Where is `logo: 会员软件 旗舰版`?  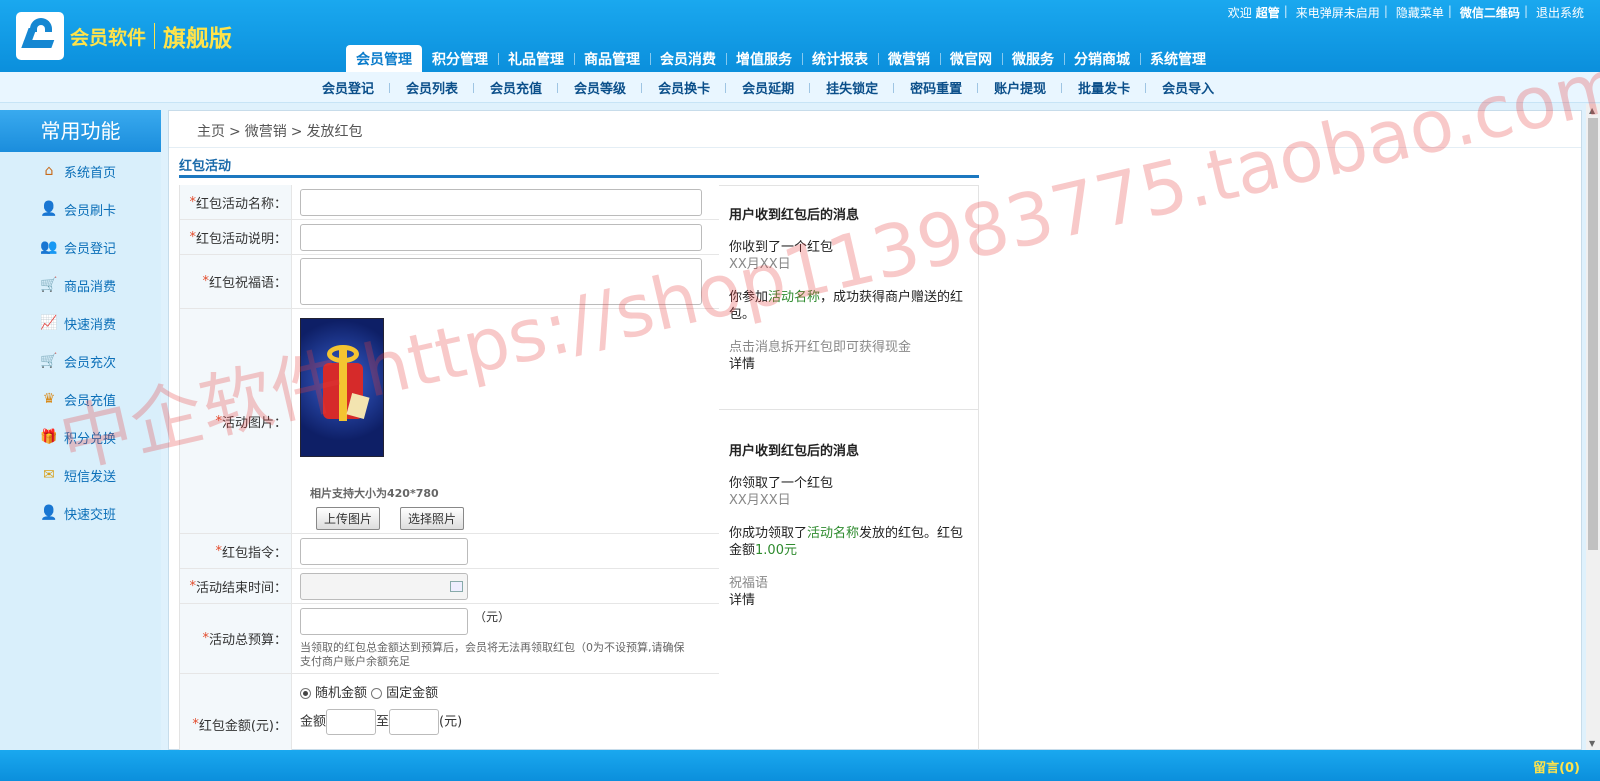
logo: 会员软件 旗舰版 is located at coordinates (124, 36).